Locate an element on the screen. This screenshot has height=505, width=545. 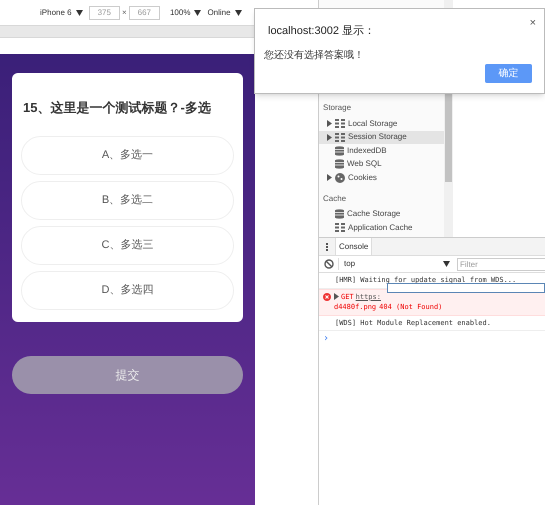
answer-option: B、多选二 is located at coordinates (127, 200).